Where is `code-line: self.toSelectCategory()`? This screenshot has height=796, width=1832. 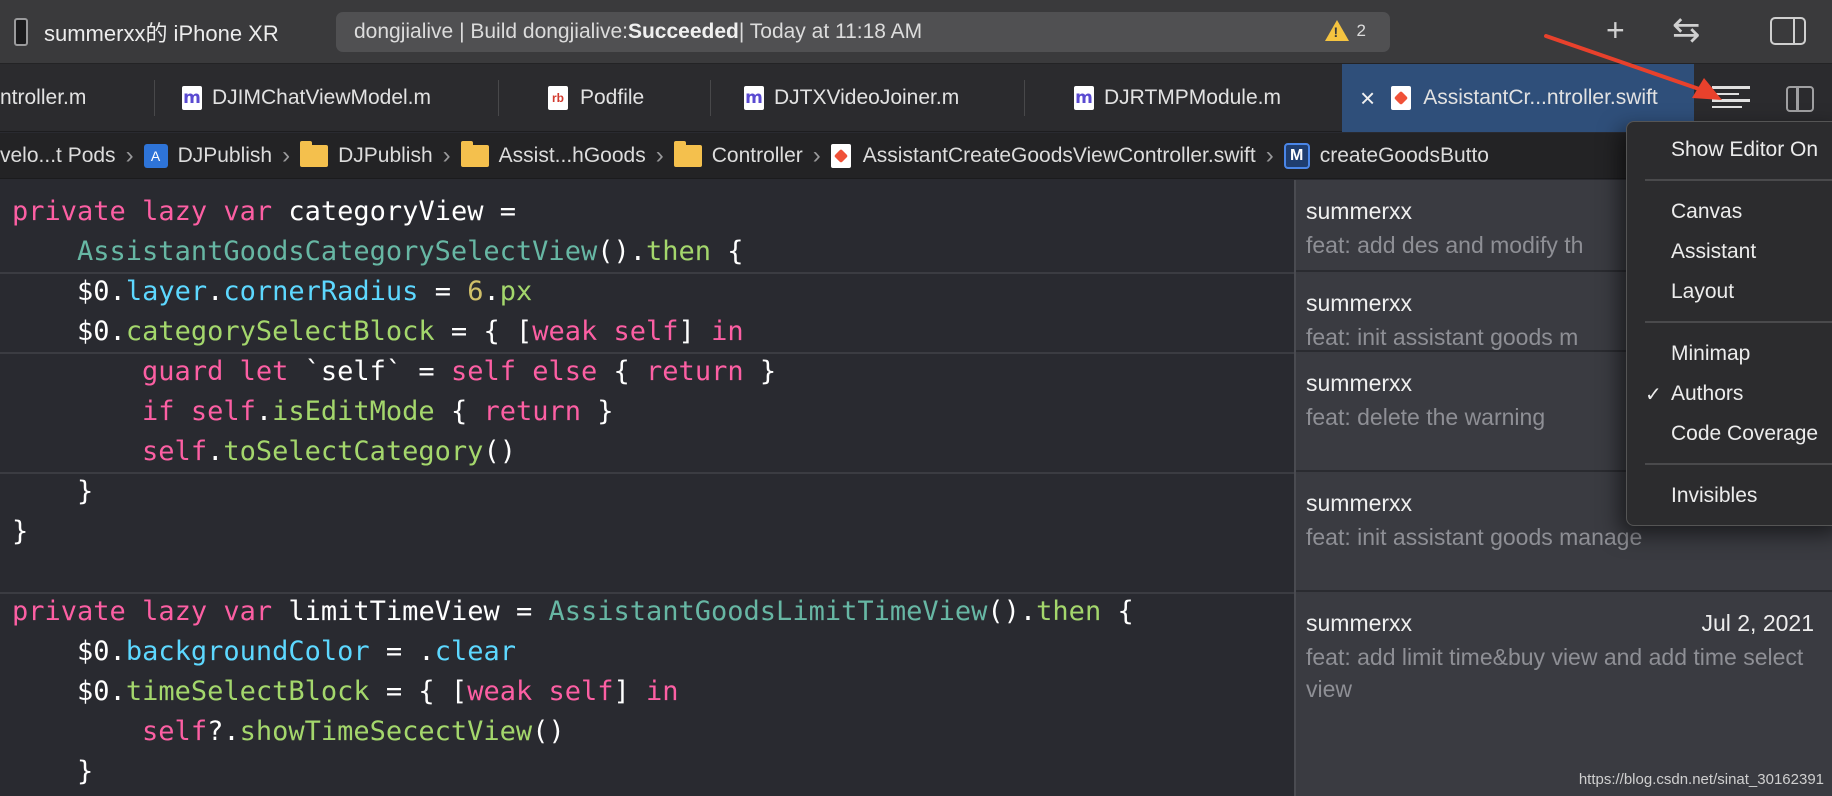 code-line: self.toSelectCategory() is located at coordinates (329, 451).